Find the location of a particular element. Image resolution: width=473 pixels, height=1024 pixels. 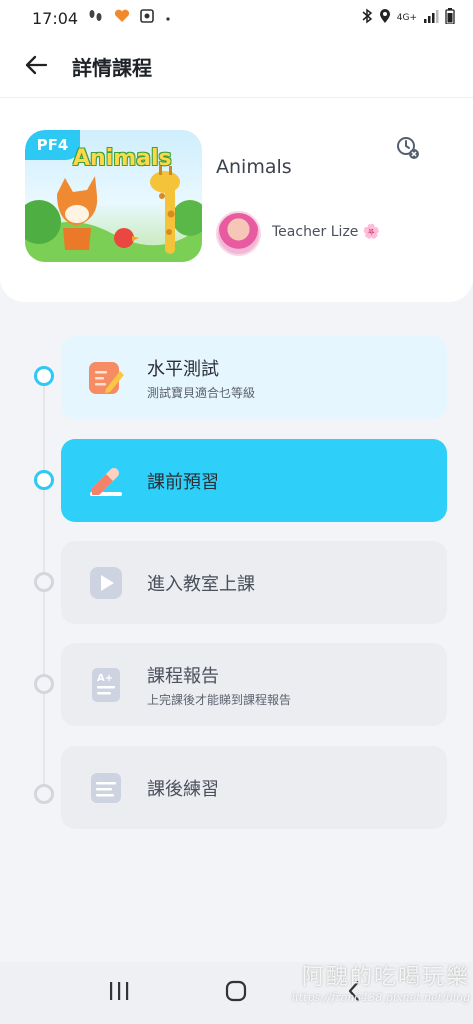

teacher-avatar is located at coordinates (238, 233).